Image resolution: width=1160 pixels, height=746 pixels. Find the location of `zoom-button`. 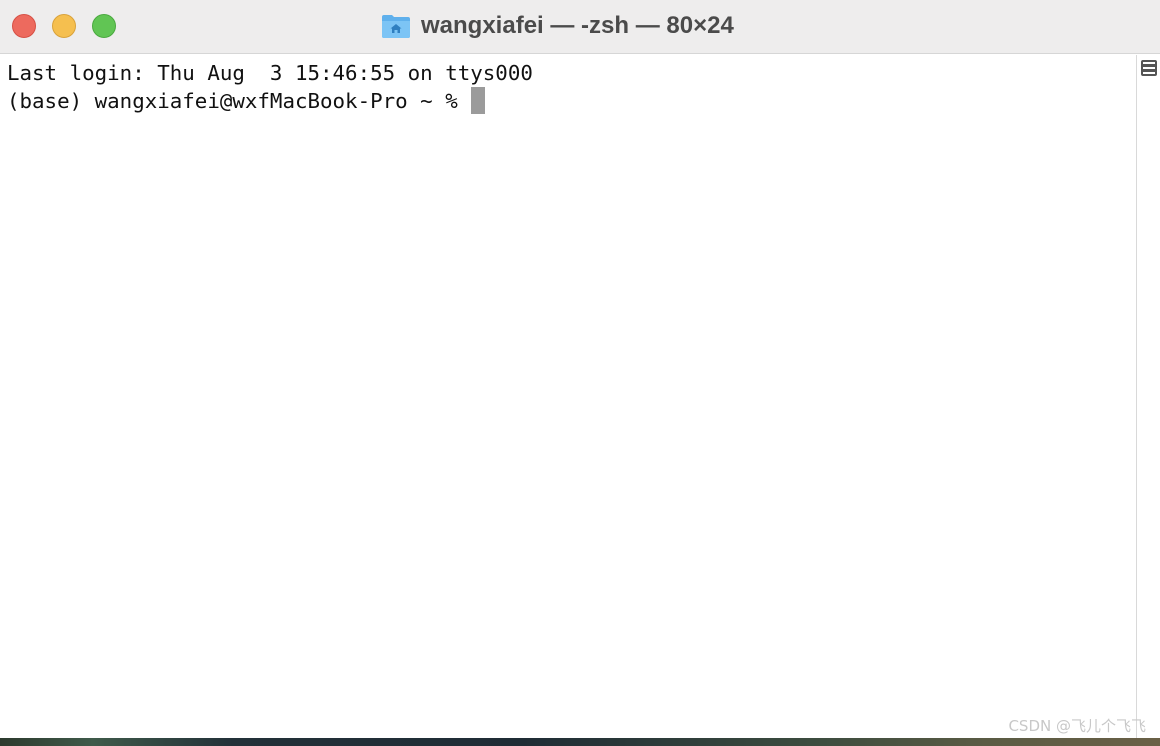

zoom-button is located at coordinates (104, 26).